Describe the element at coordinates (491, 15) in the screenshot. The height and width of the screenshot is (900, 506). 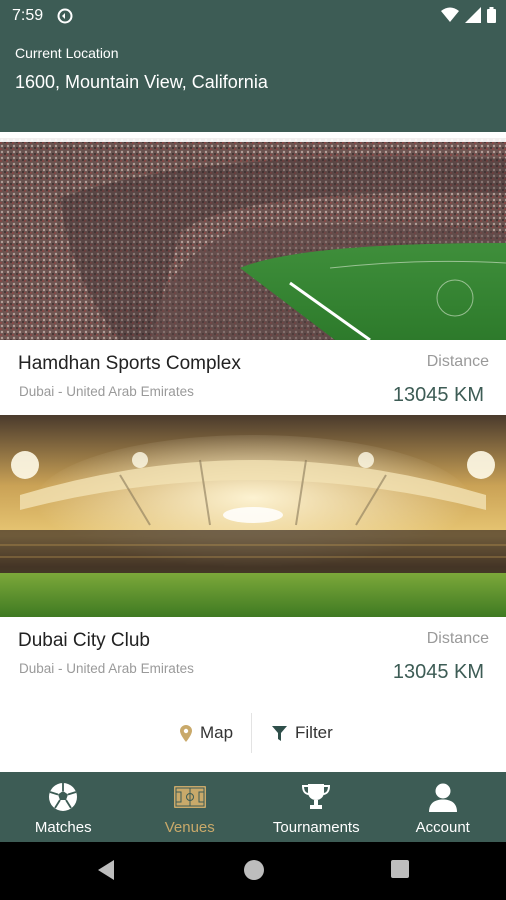
I see `battery-icon` at that location.